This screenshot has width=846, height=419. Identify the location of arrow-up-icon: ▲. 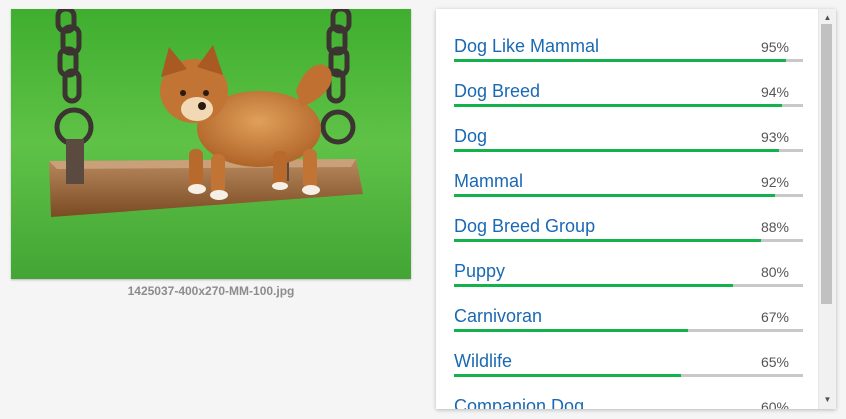
(827, 18).